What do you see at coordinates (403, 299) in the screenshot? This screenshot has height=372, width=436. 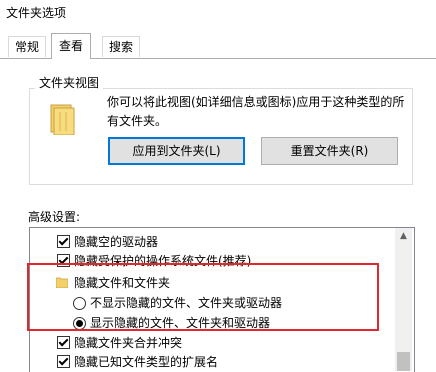 I see `list-scrollbar: ▲` at bounding box center [403, 299].